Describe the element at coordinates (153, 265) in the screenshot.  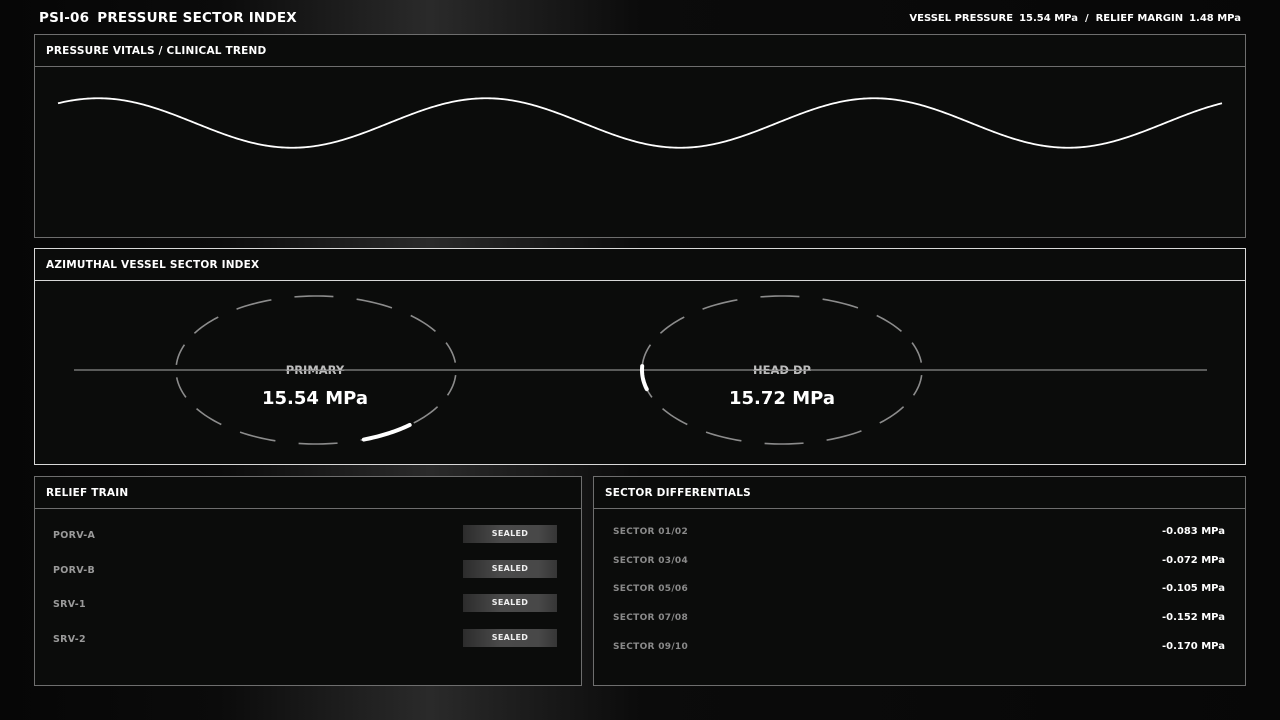
I see `sector-panel-title: AZIMUTHAL VESSEL SECTOR INDEX` at that location.